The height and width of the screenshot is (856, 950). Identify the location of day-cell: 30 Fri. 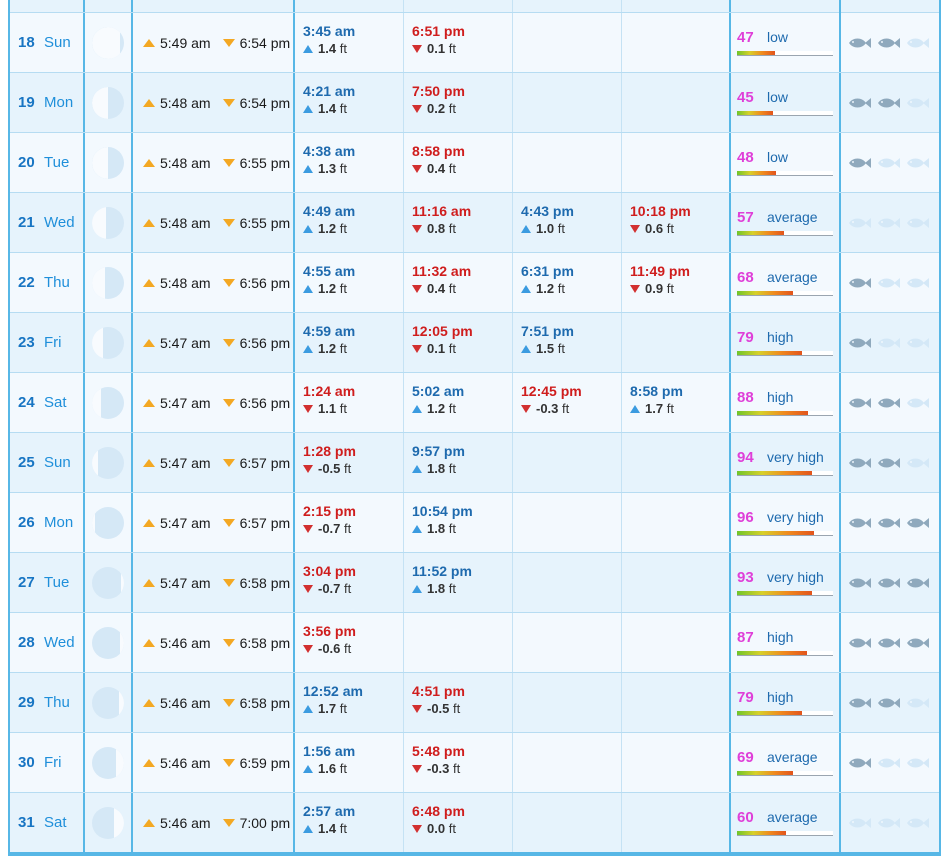
(47, 762).